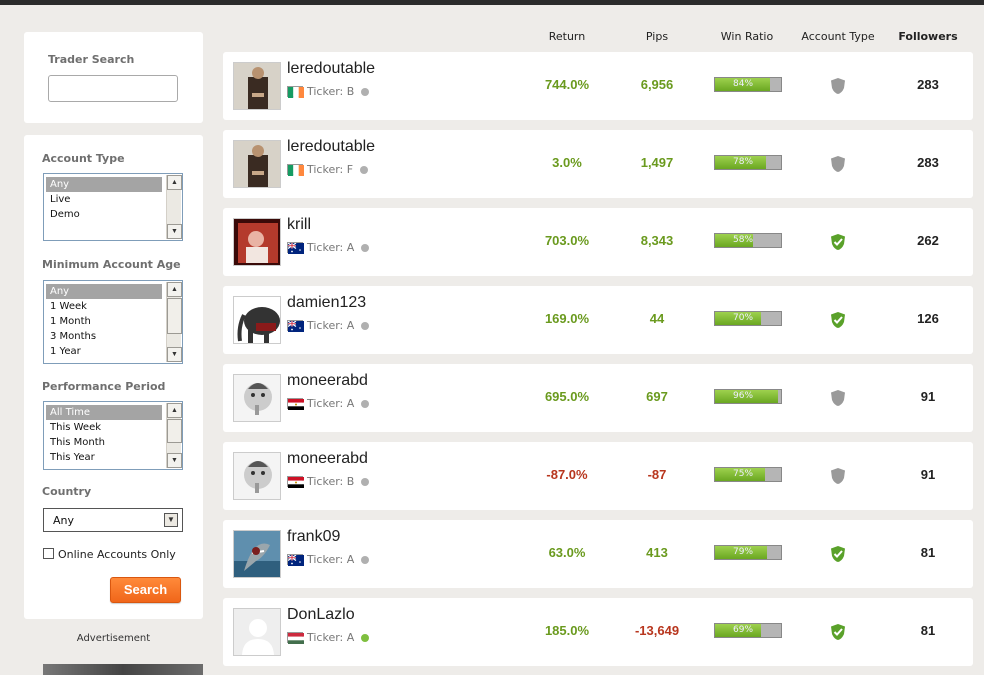 Image resolution: width=984 pixels, height=675 pixels. What do you see at coordinates (598, 242) in the screenshot?
I see `trader-row: krill Ticker: A 703.0% 8,343 58% 262` at bounding box center [598, 242].